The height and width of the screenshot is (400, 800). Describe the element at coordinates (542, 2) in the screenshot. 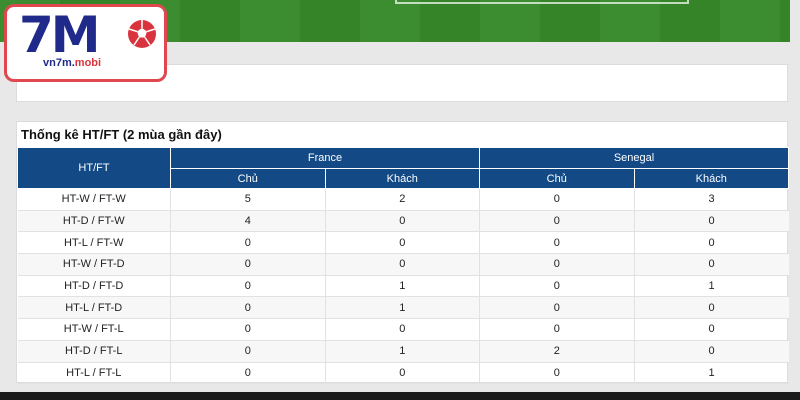

I see `pitch-box-line` at that location.